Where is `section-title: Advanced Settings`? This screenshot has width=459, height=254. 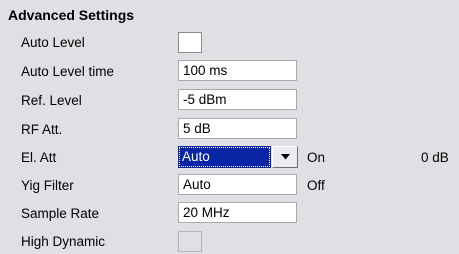
section-title: Advanced Settings is located at coordinates (71, 15).